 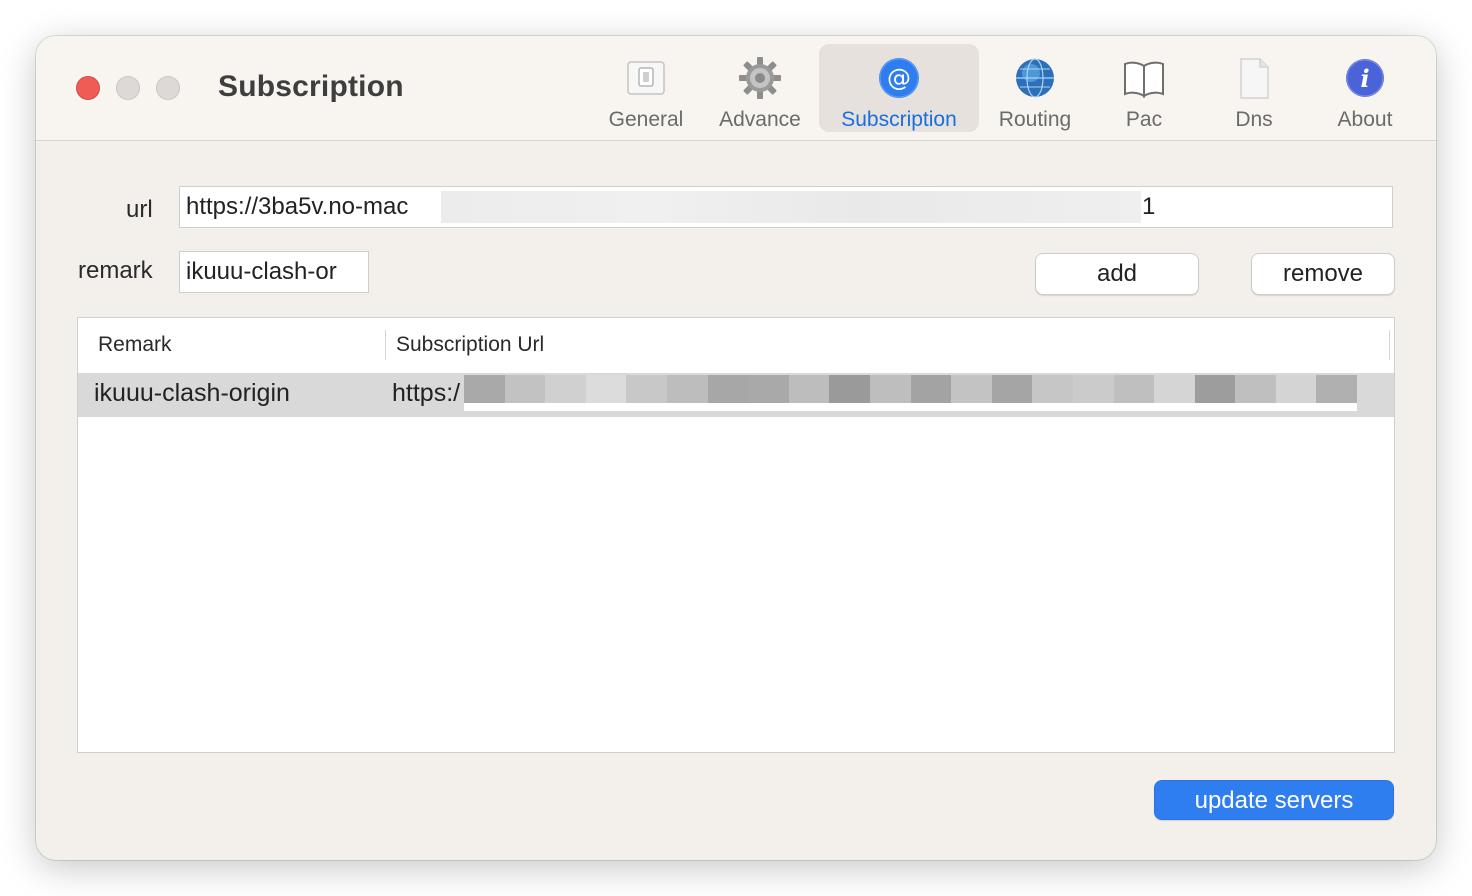 I want to click on tab-general: General, so click(x=646, y=88).